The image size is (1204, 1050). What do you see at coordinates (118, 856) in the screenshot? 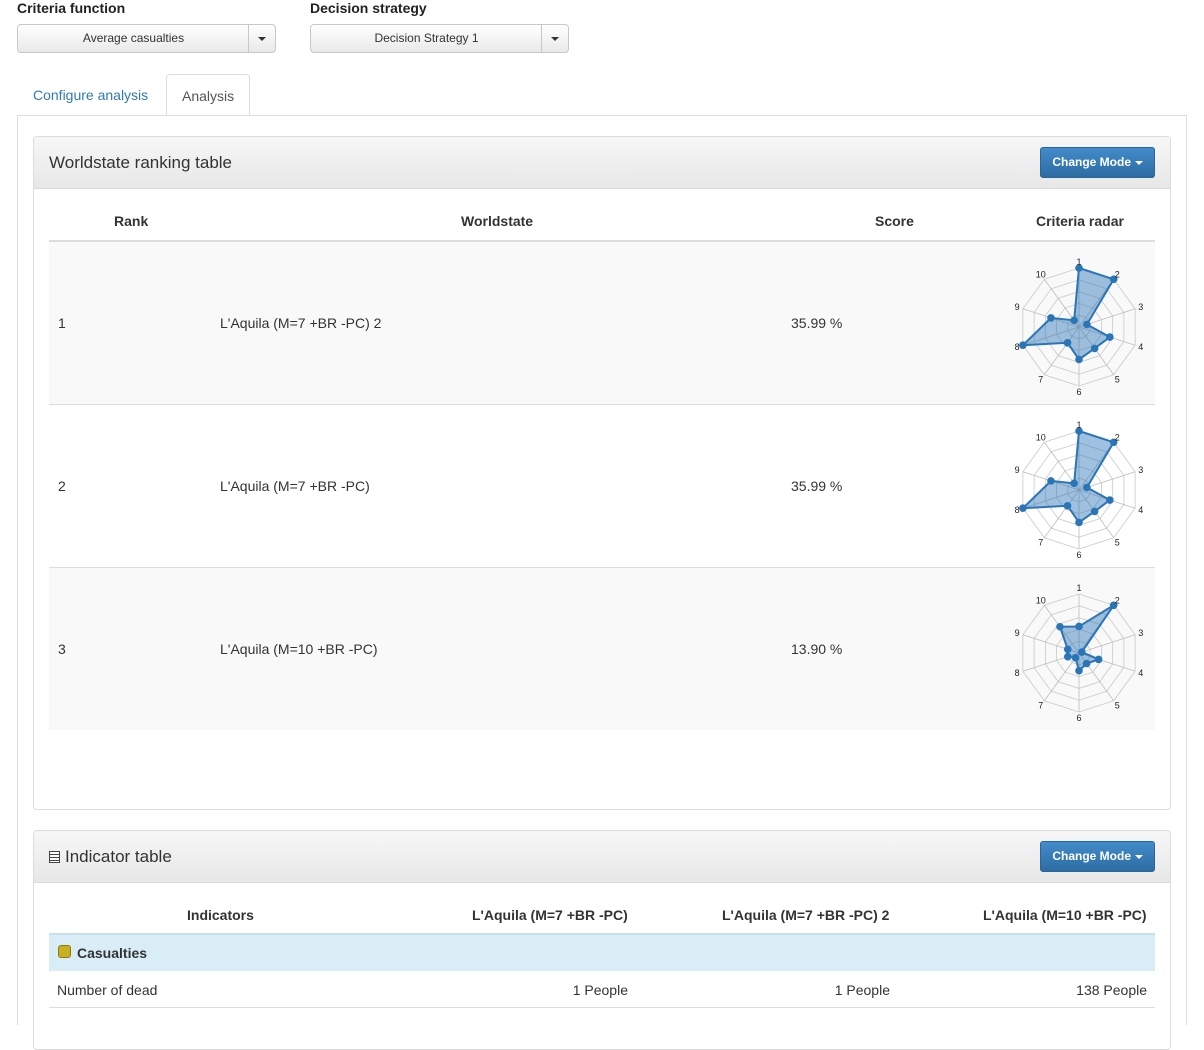
I see `indicator-panel-title: Indicator table` at bounding box center [118, 856].